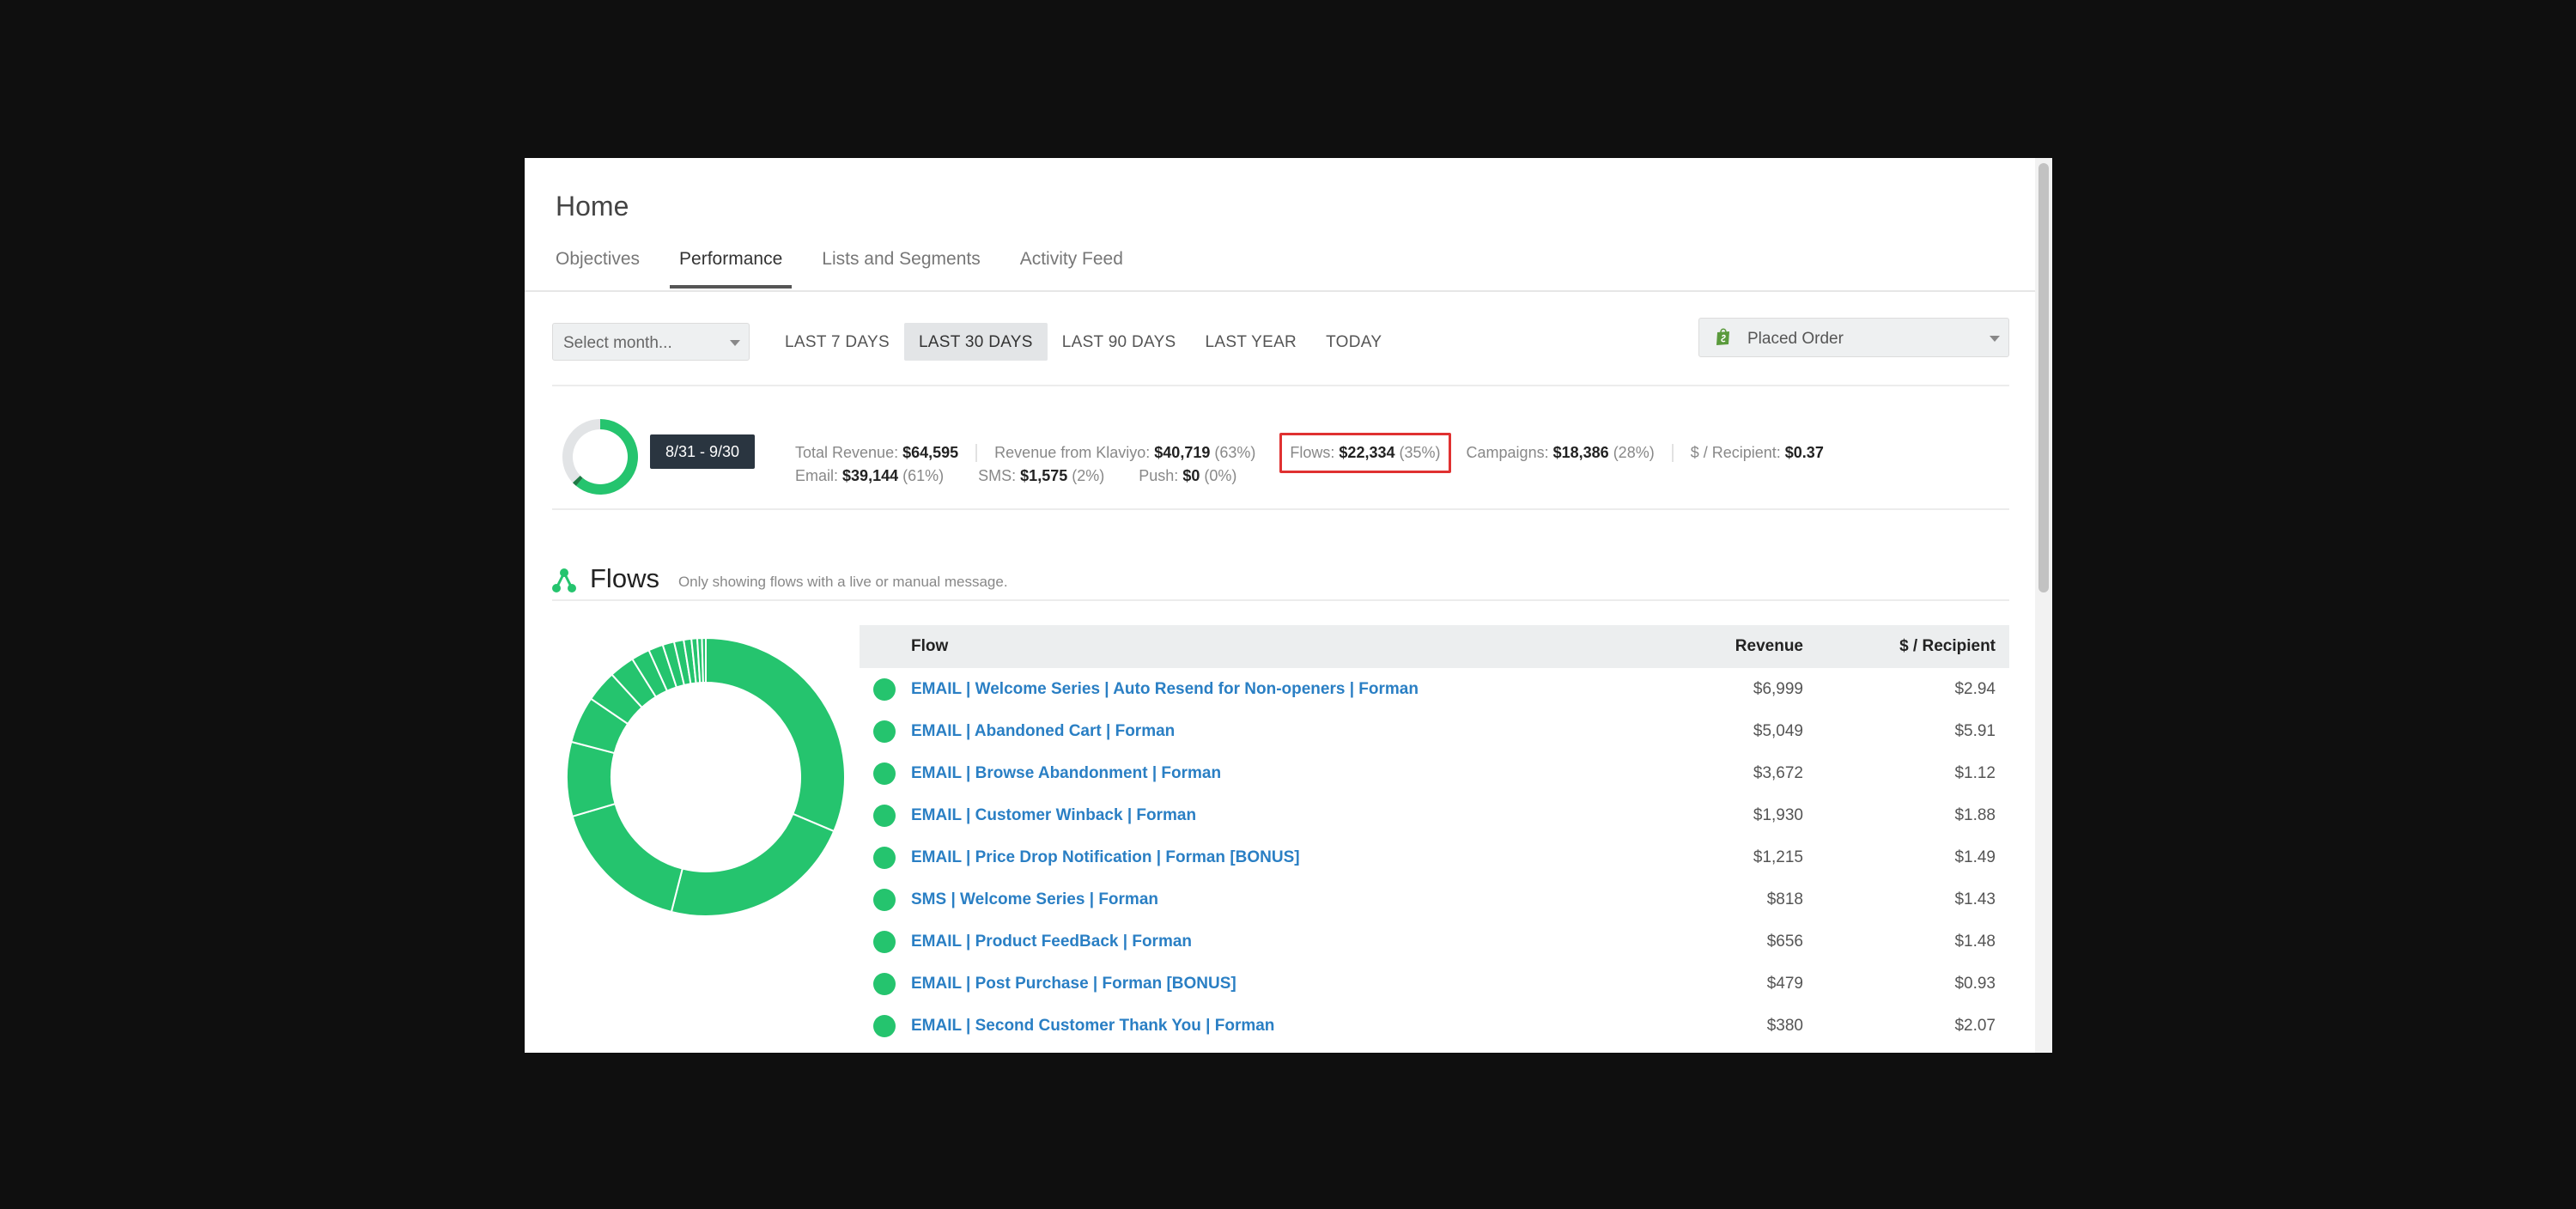 This screenshot has height=1209, width=2576. I want to click on flow-per-recipient: $1.12, so click(1975, 773).